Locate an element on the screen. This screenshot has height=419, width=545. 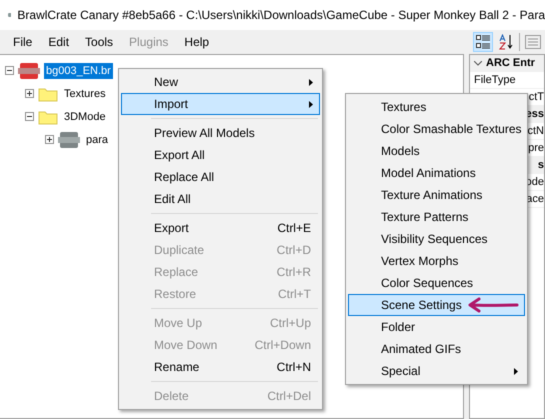
property-category: ARC Entr is located at coordinates (510, 63).